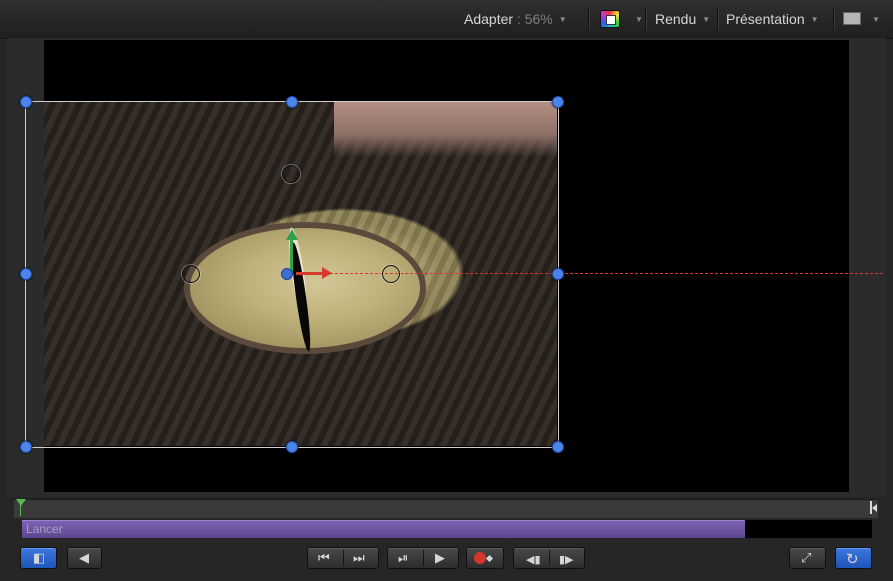  What do you see at coordinates (343, 558) in the screenshot?
I see `transport-nav-group: ⏮ ⏭` at bounding box center [343, 558].